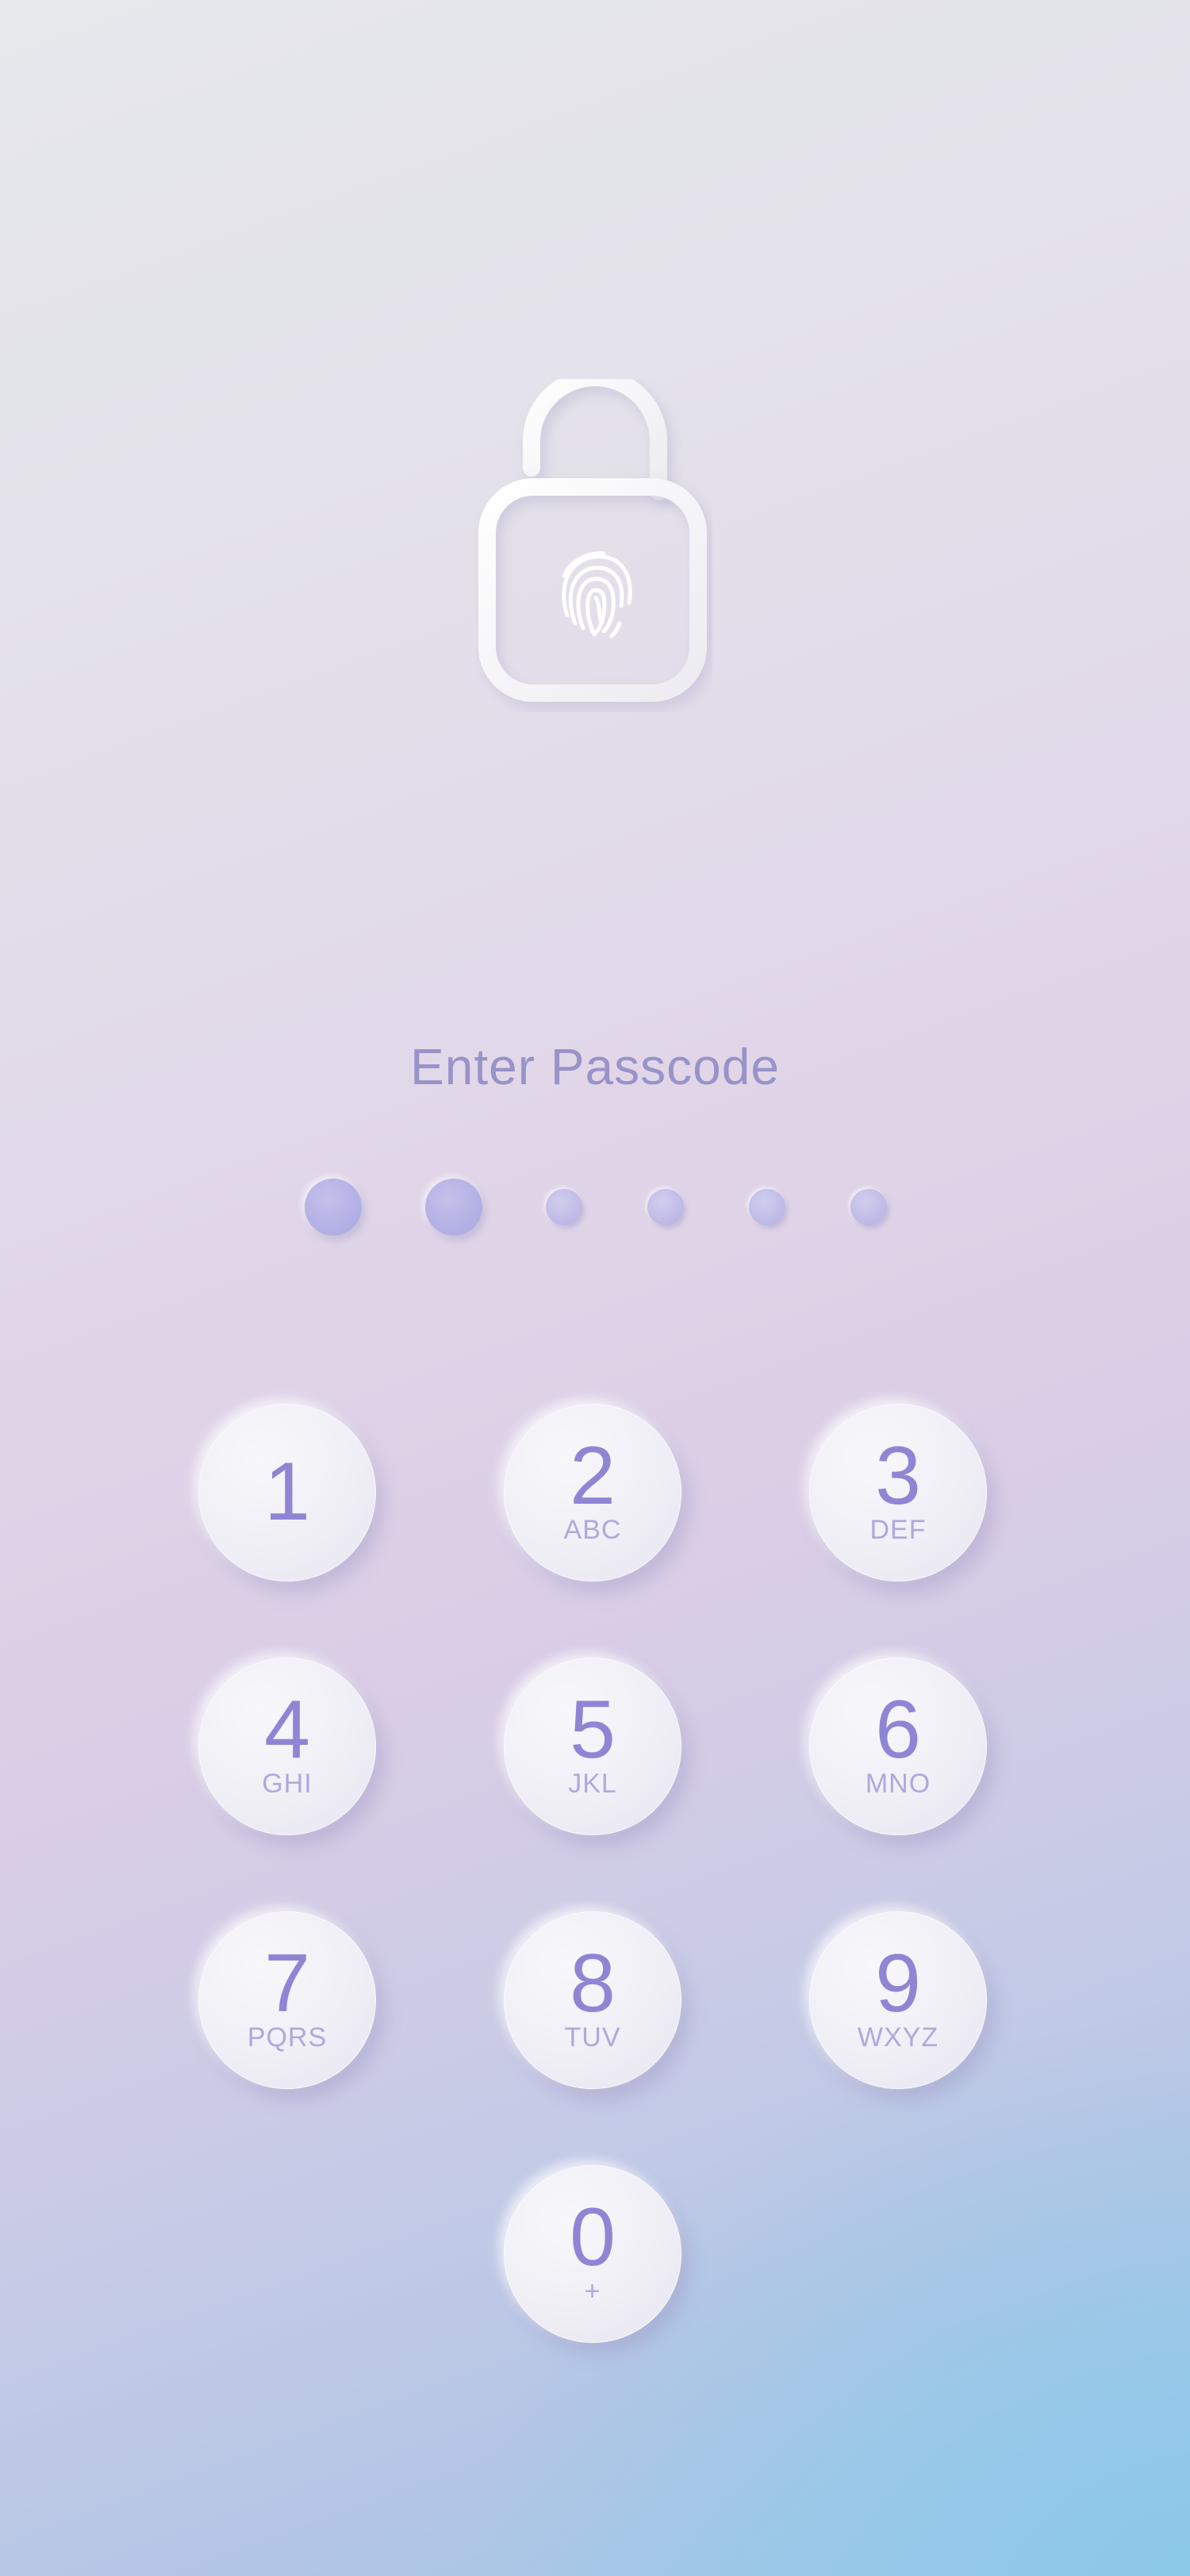  I want to click on key-digit: 8, so click(593, 1984).